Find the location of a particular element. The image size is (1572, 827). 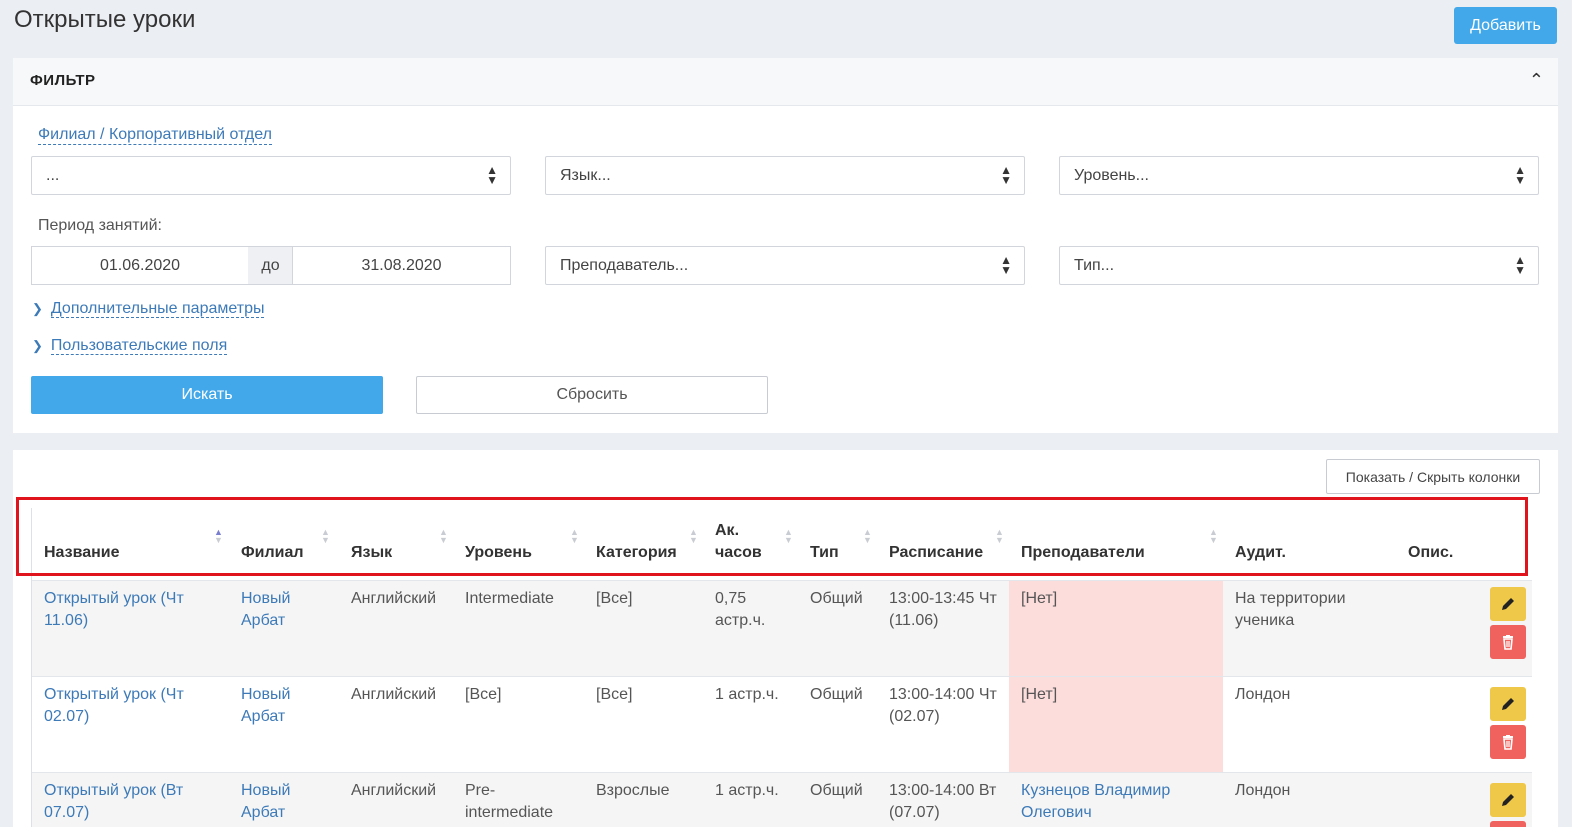

level-select: Уровень... ▲ ▼ is located at coordinates (1299, 175).